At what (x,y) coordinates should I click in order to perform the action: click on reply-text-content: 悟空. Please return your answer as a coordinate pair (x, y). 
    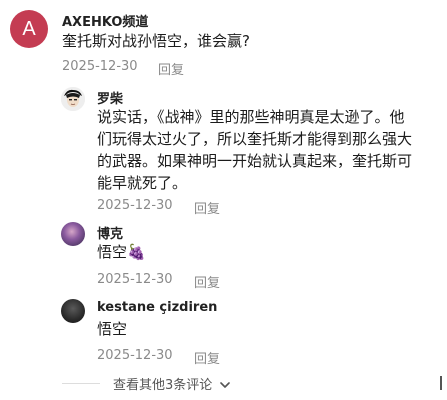
    Looking at the image, I should click on (112, 252).